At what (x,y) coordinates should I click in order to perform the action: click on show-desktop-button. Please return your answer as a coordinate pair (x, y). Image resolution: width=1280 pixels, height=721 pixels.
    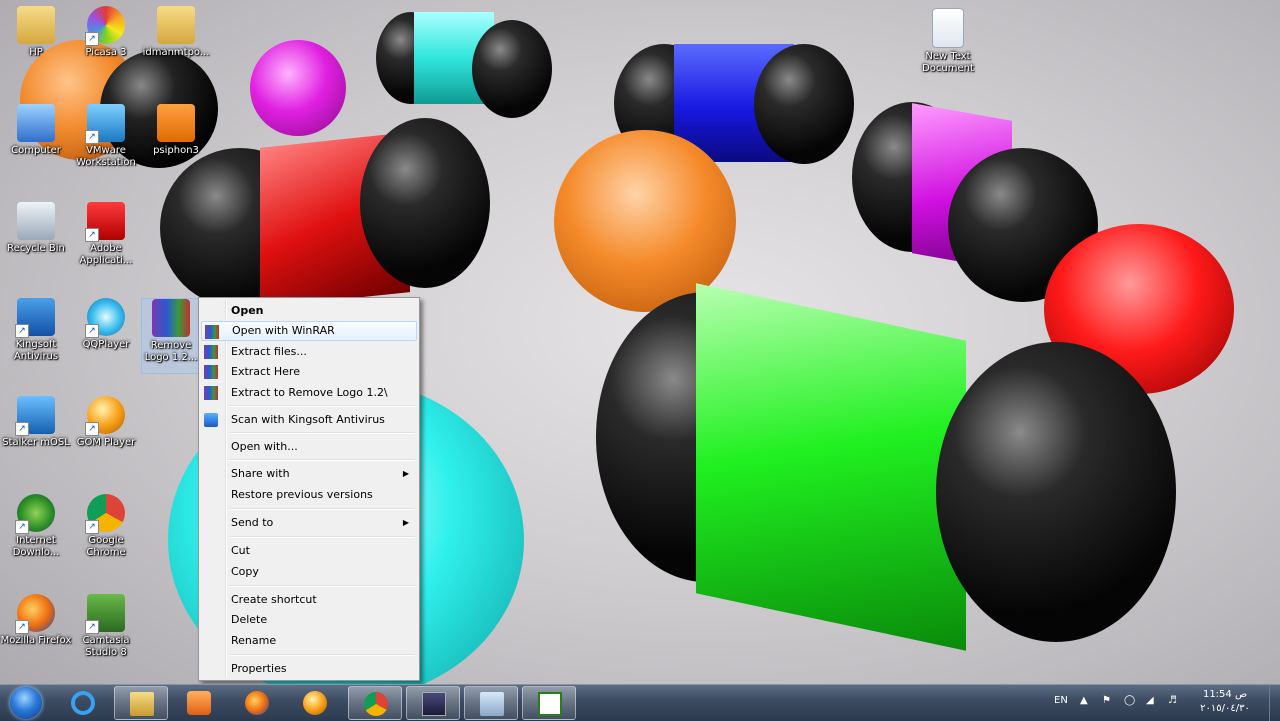
    Looking at the image, I should click on (1274, 703).